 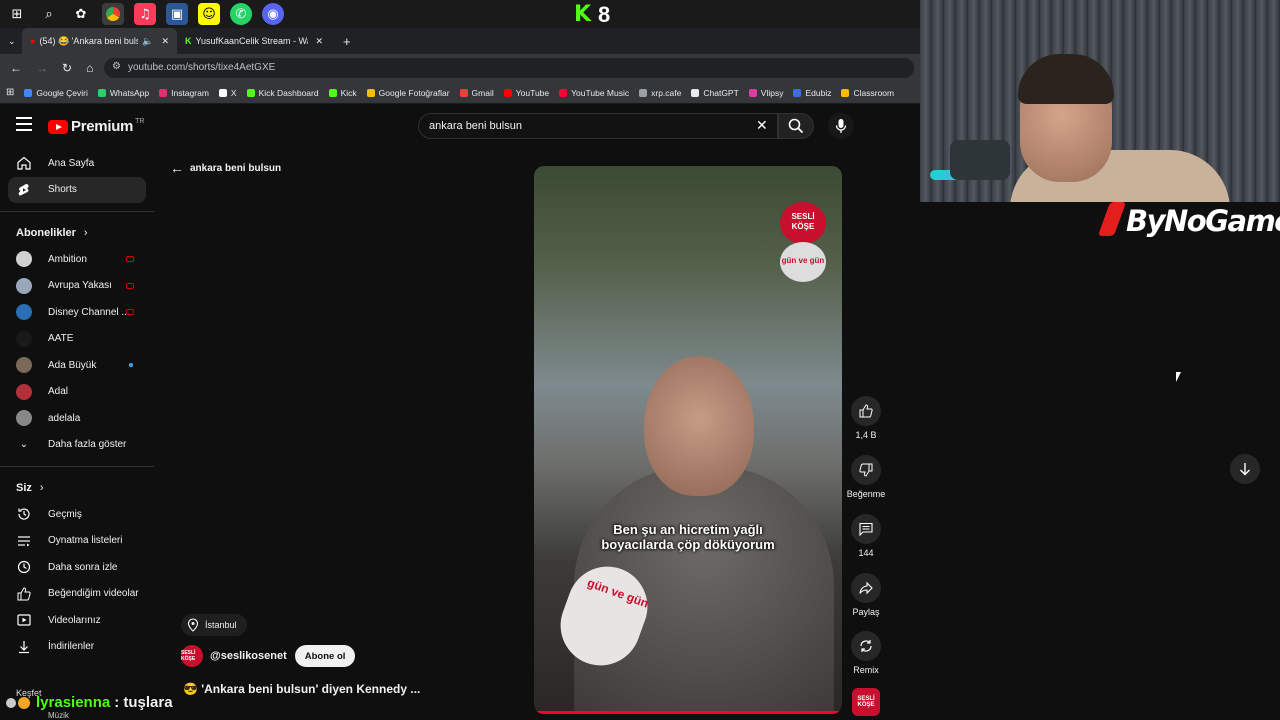 What do you see at coordinates (77, 488) in the screenshot?
I see `you-header: Siz ›` at bounding box center [77, 488].